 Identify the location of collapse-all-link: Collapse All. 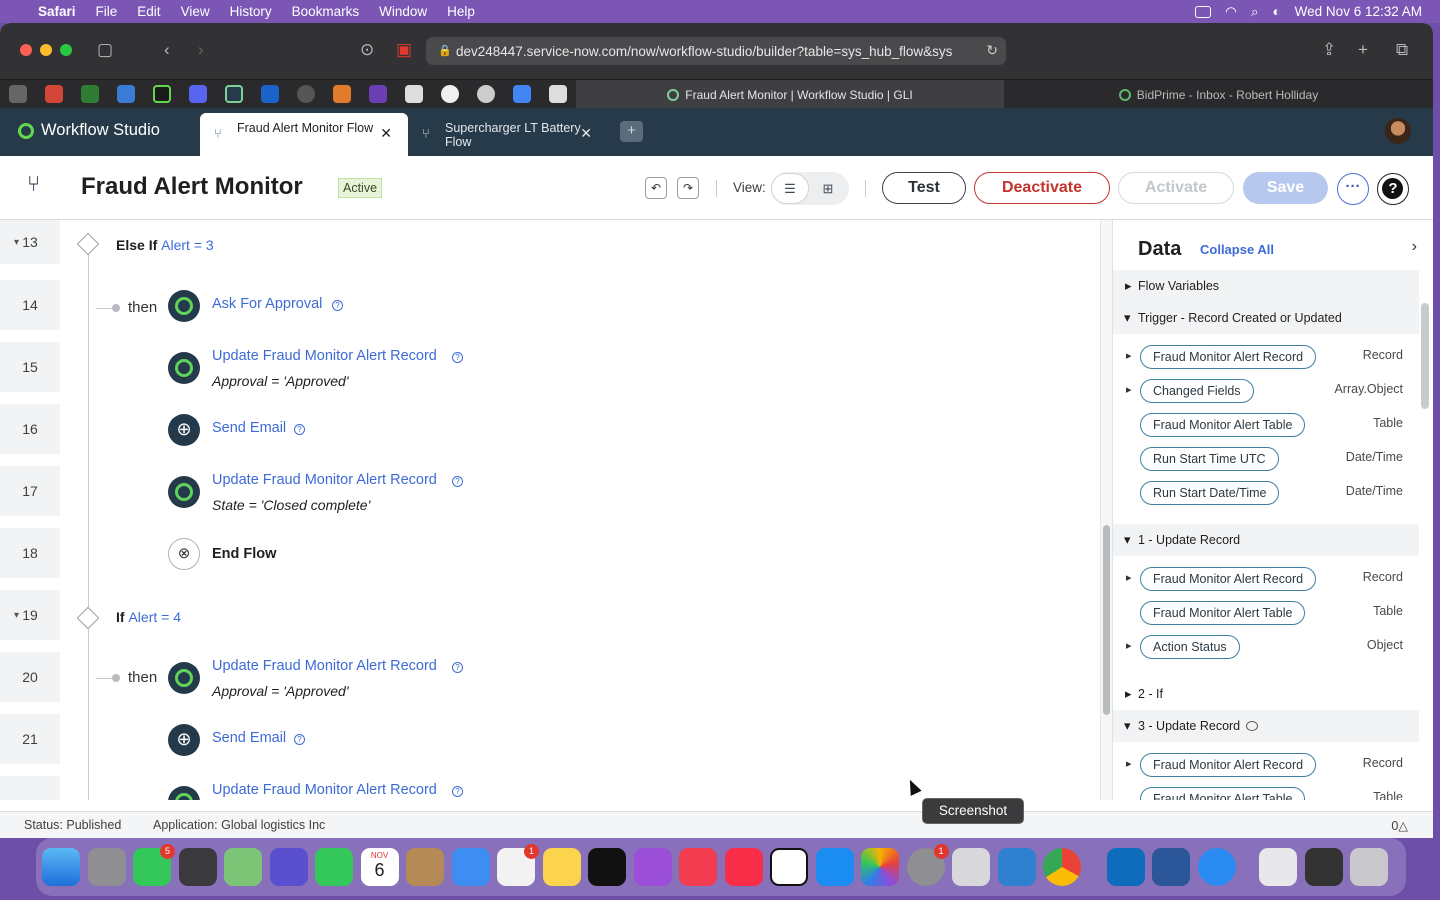
(1237, 249).